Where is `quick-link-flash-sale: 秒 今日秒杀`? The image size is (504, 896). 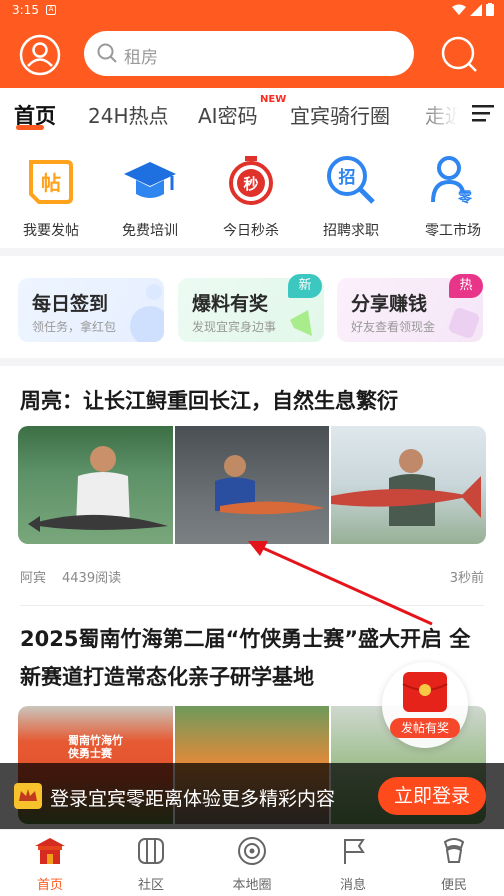
quick-link-flash-sale: 秒 今日秒杀 is located at coordinates (251, 196).